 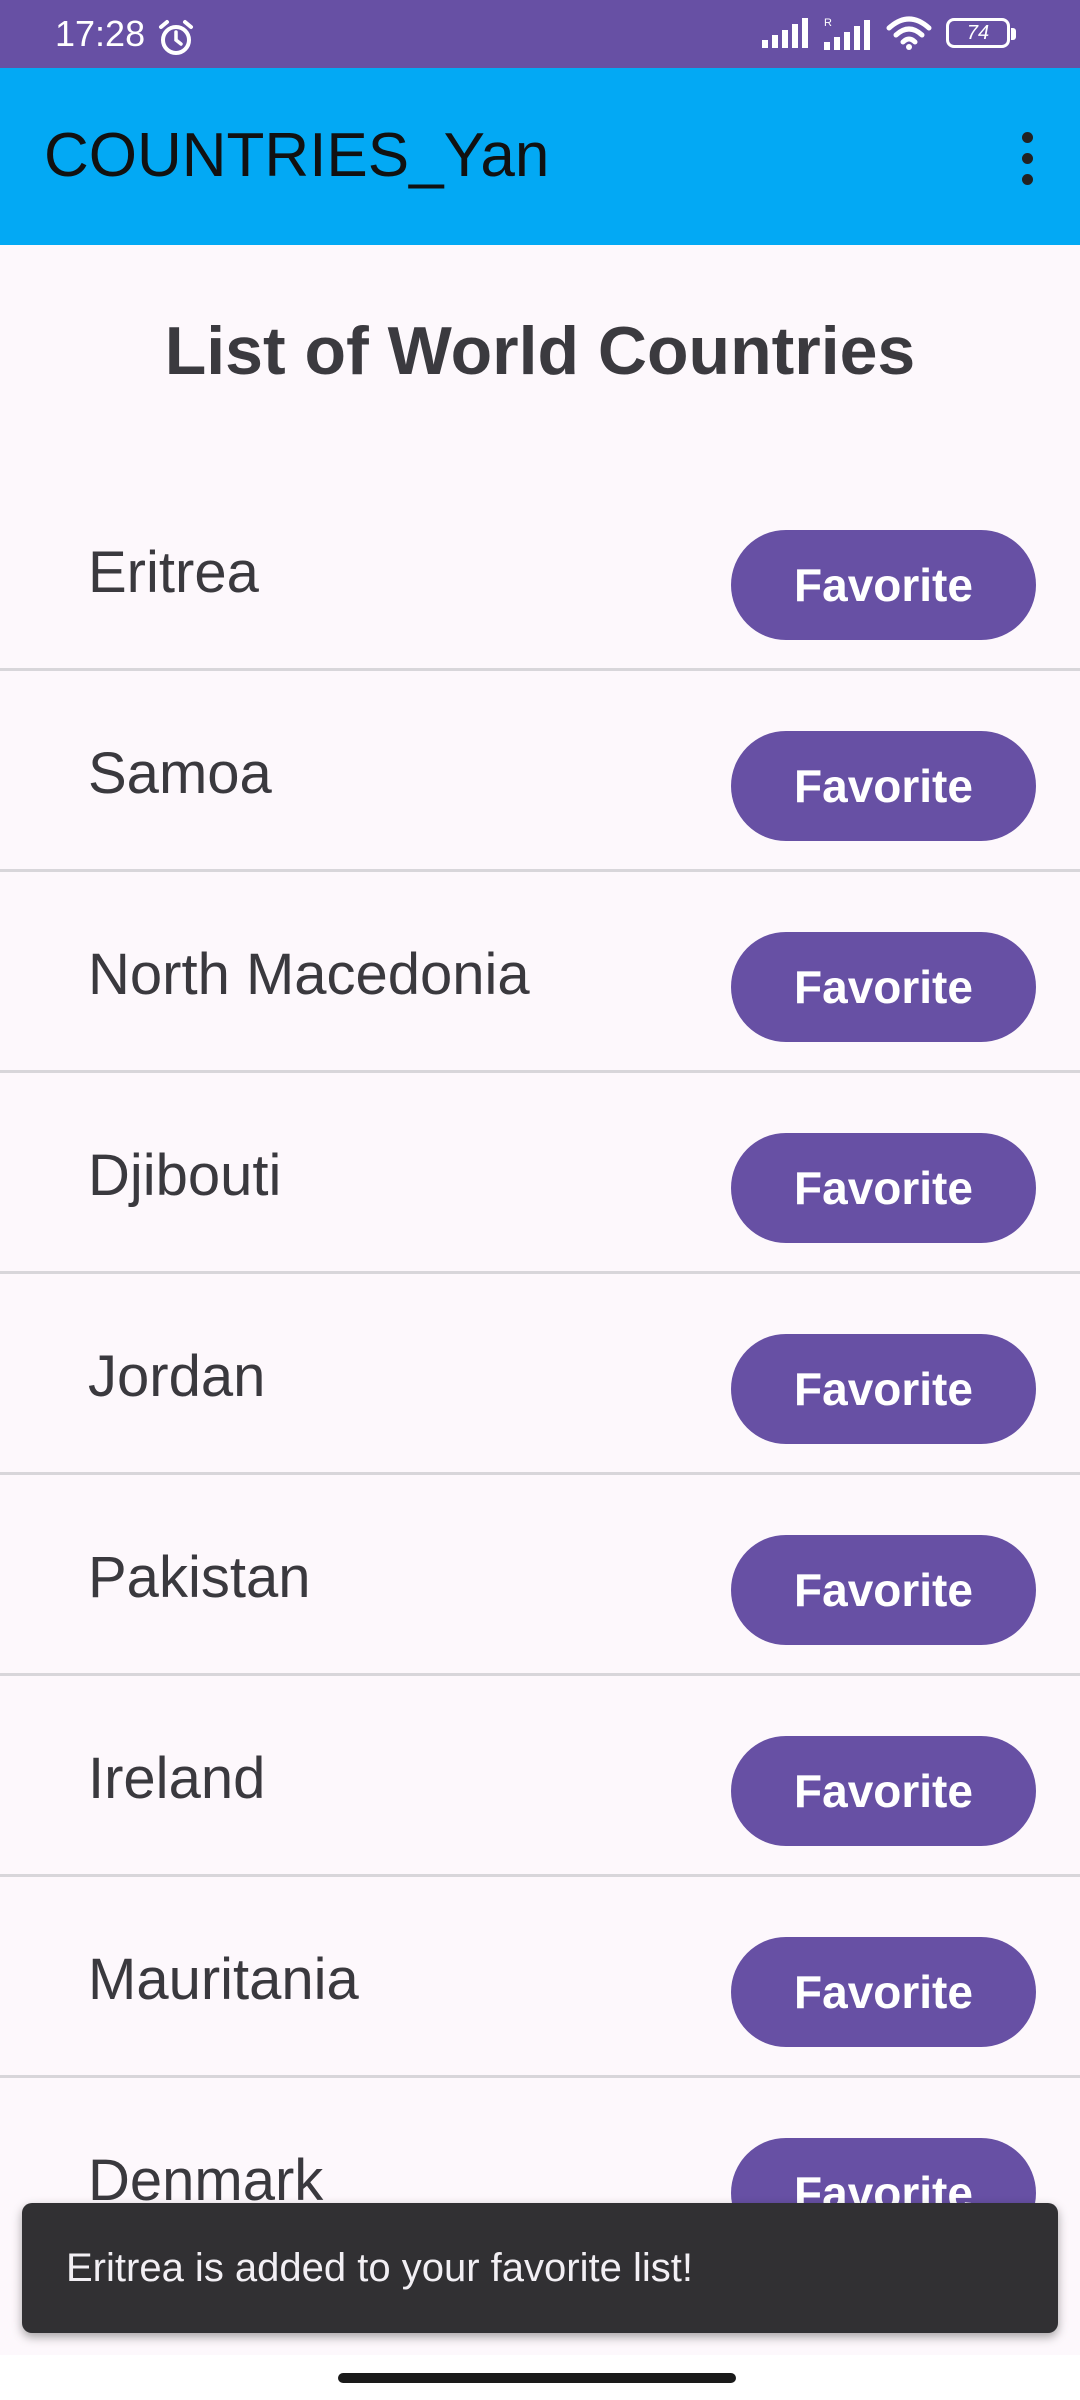 I want to click on svg-text: R, so click(x=828, y=23).